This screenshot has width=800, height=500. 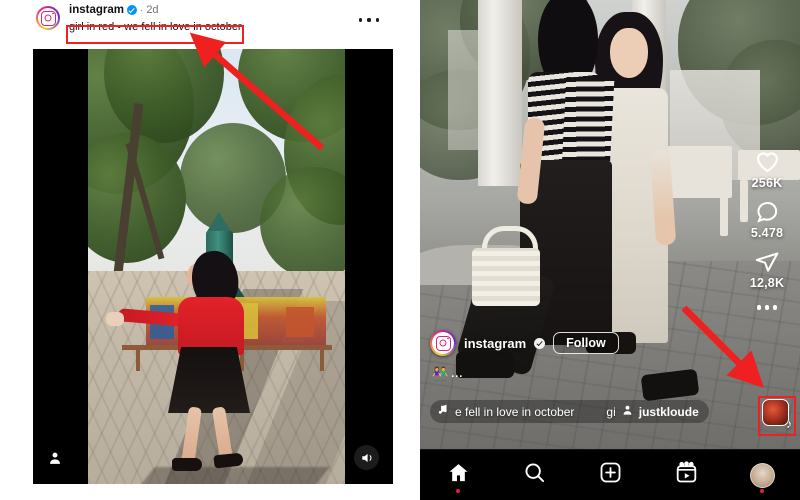 What do you see at coordinates (586, 343) in the screenshot?
I see `follow-button: Follow` at bounding box center [586, 343].